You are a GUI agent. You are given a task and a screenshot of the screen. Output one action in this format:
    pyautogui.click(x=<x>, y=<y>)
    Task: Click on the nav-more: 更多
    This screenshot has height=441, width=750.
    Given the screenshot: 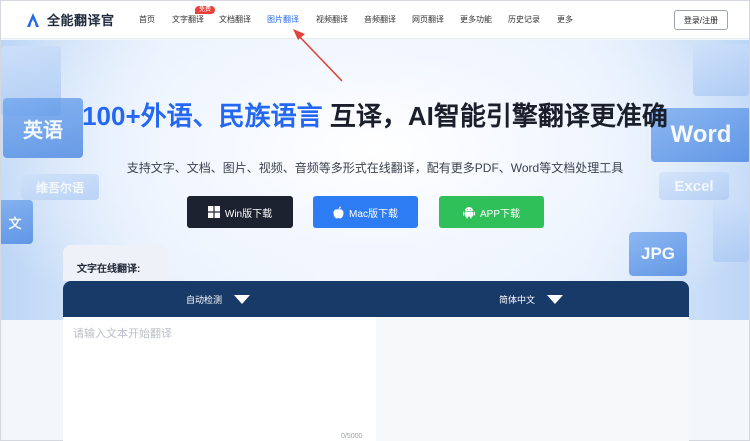 What is the action you would take?
    pyautogui.click(x=565, y=19)
    